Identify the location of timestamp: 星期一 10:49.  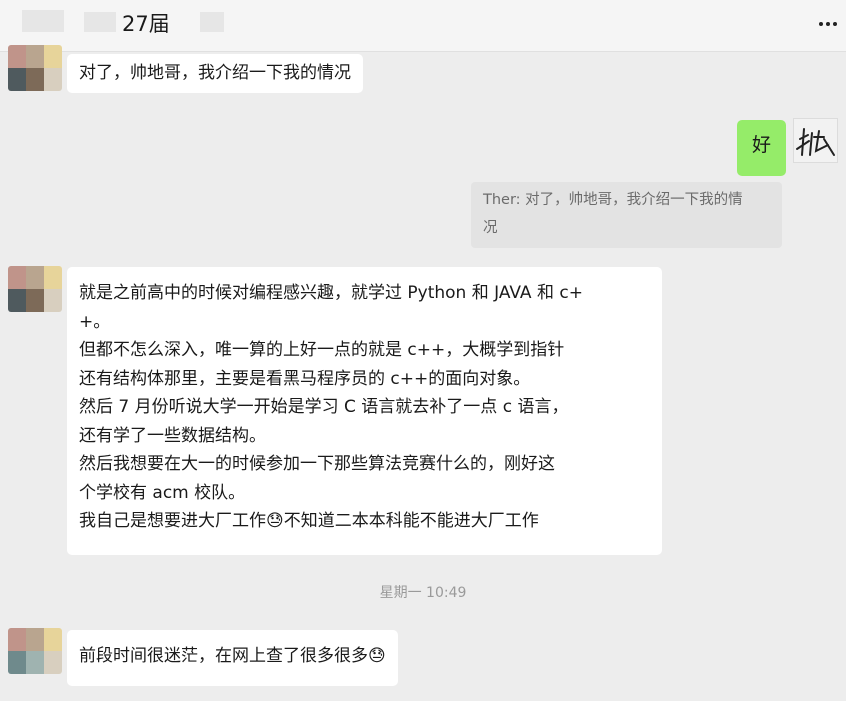
(423, 593).